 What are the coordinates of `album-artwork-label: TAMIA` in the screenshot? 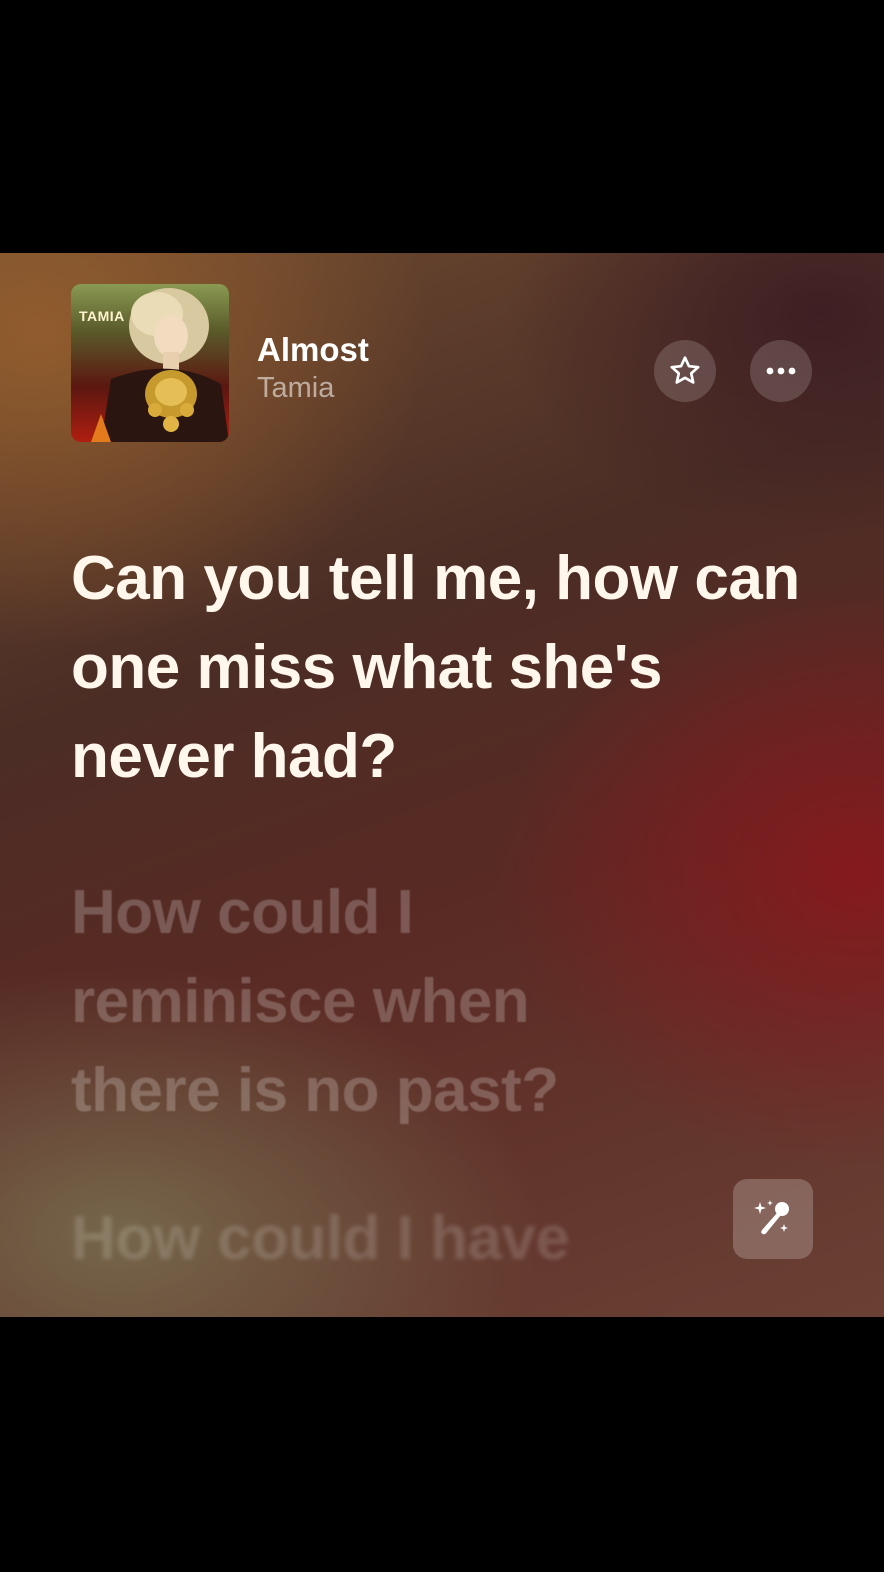 It's located at (102, 316).